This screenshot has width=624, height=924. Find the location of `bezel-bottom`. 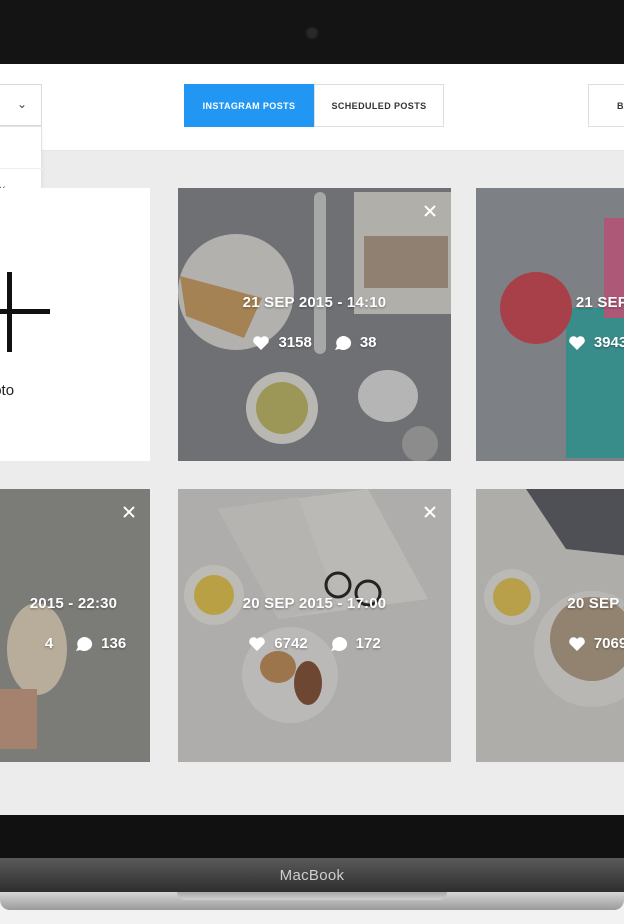

bezel-bottom is located at coordinates (312, 837).